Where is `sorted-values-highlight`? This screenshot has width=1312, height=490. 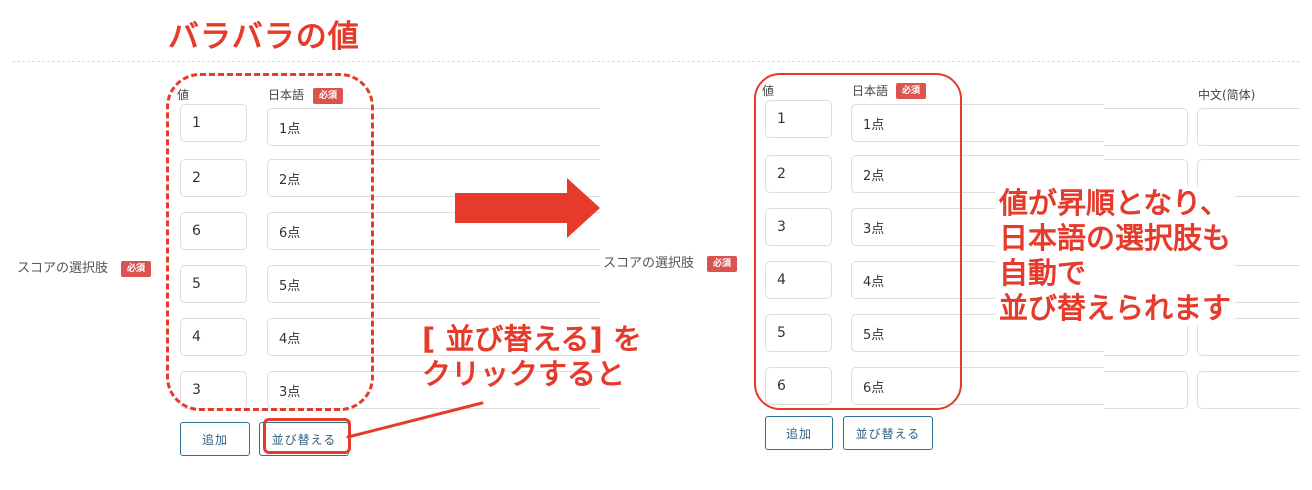 sorted-values-highlight is located at coordinates (858, 241).